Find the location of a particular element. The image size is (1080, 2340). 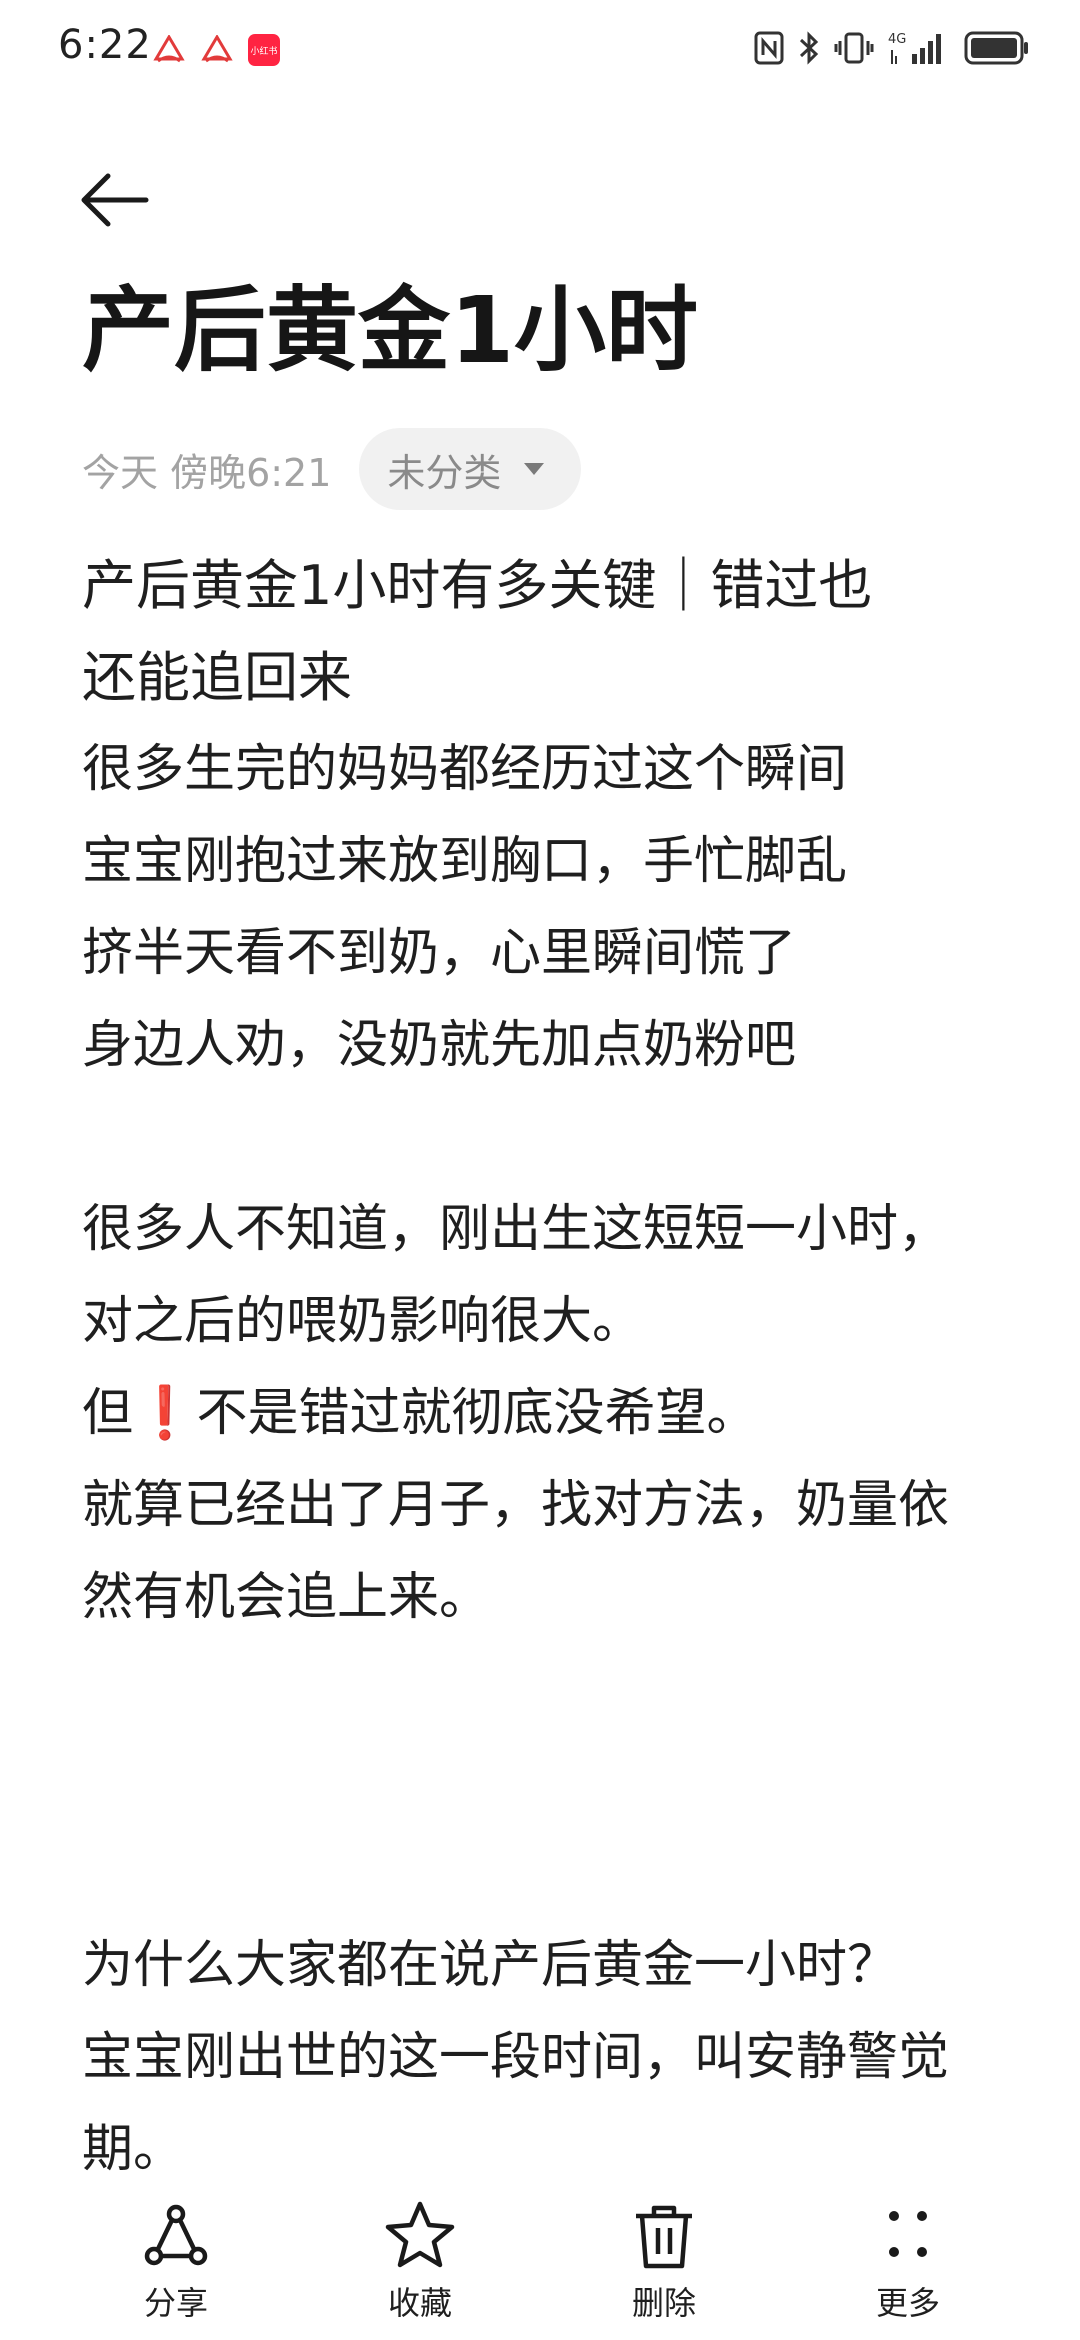

notification-icons: 小红书 is located at coordinates (216, 50).